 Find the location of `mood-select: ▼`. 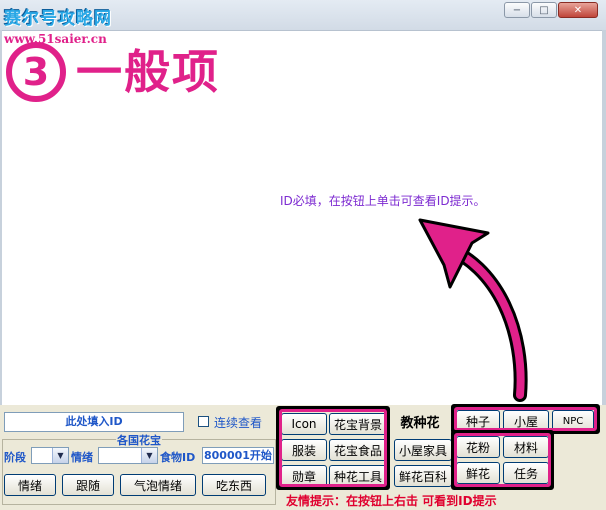

mood-select: ▼ is located at coordinates (128, 455).